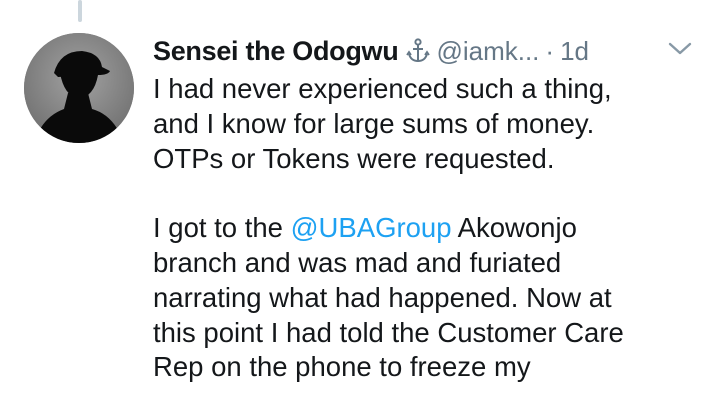 This screenshot has height=419, width=720. I want to click on text-line: Rep on the phone to freeze my, so click(342, 367).